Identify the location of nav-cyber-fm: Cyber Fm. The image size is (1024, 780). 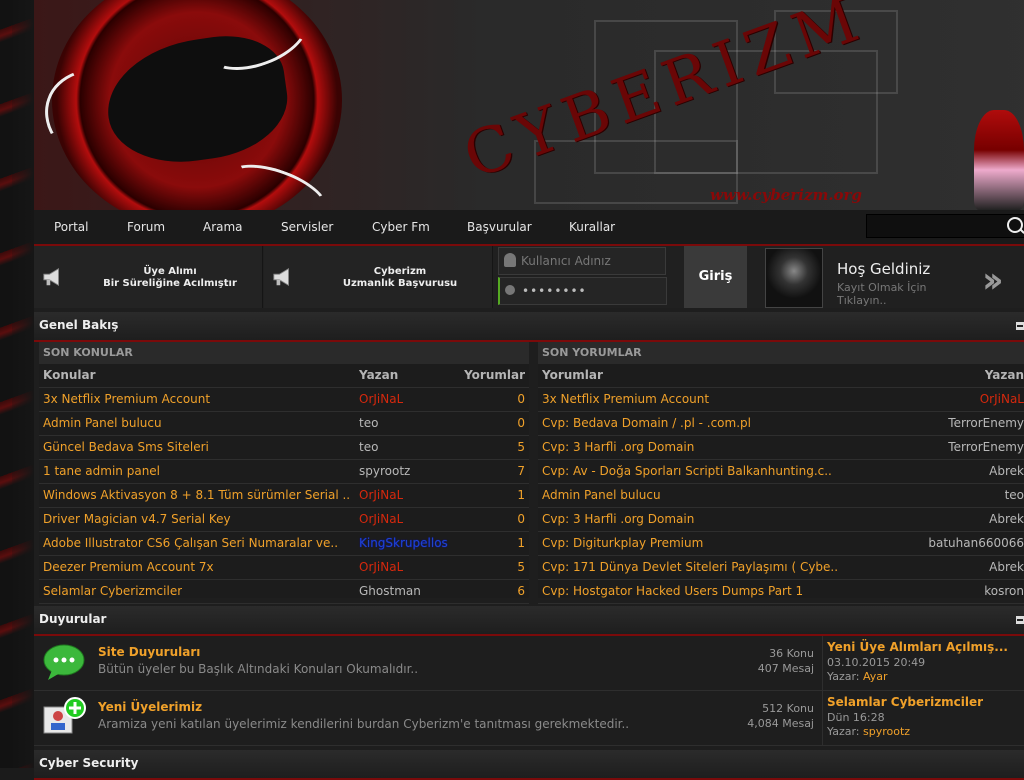
(401, 227).